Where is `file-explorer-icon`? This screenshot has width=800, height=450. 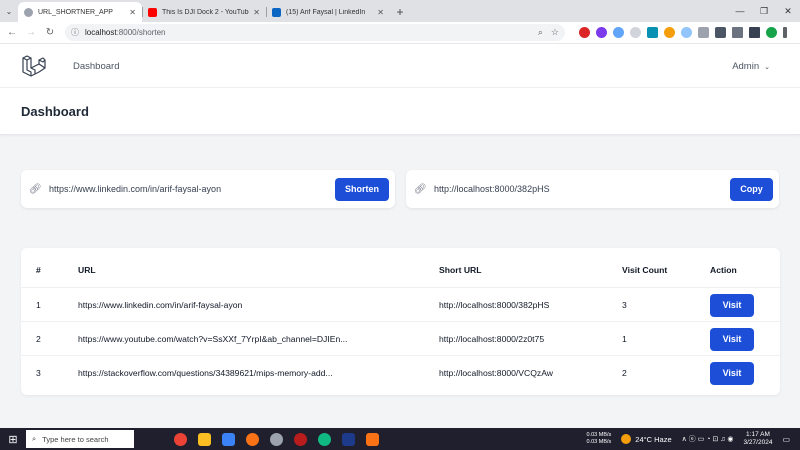 file-explorer-icon is located at coordinates (204, 439).